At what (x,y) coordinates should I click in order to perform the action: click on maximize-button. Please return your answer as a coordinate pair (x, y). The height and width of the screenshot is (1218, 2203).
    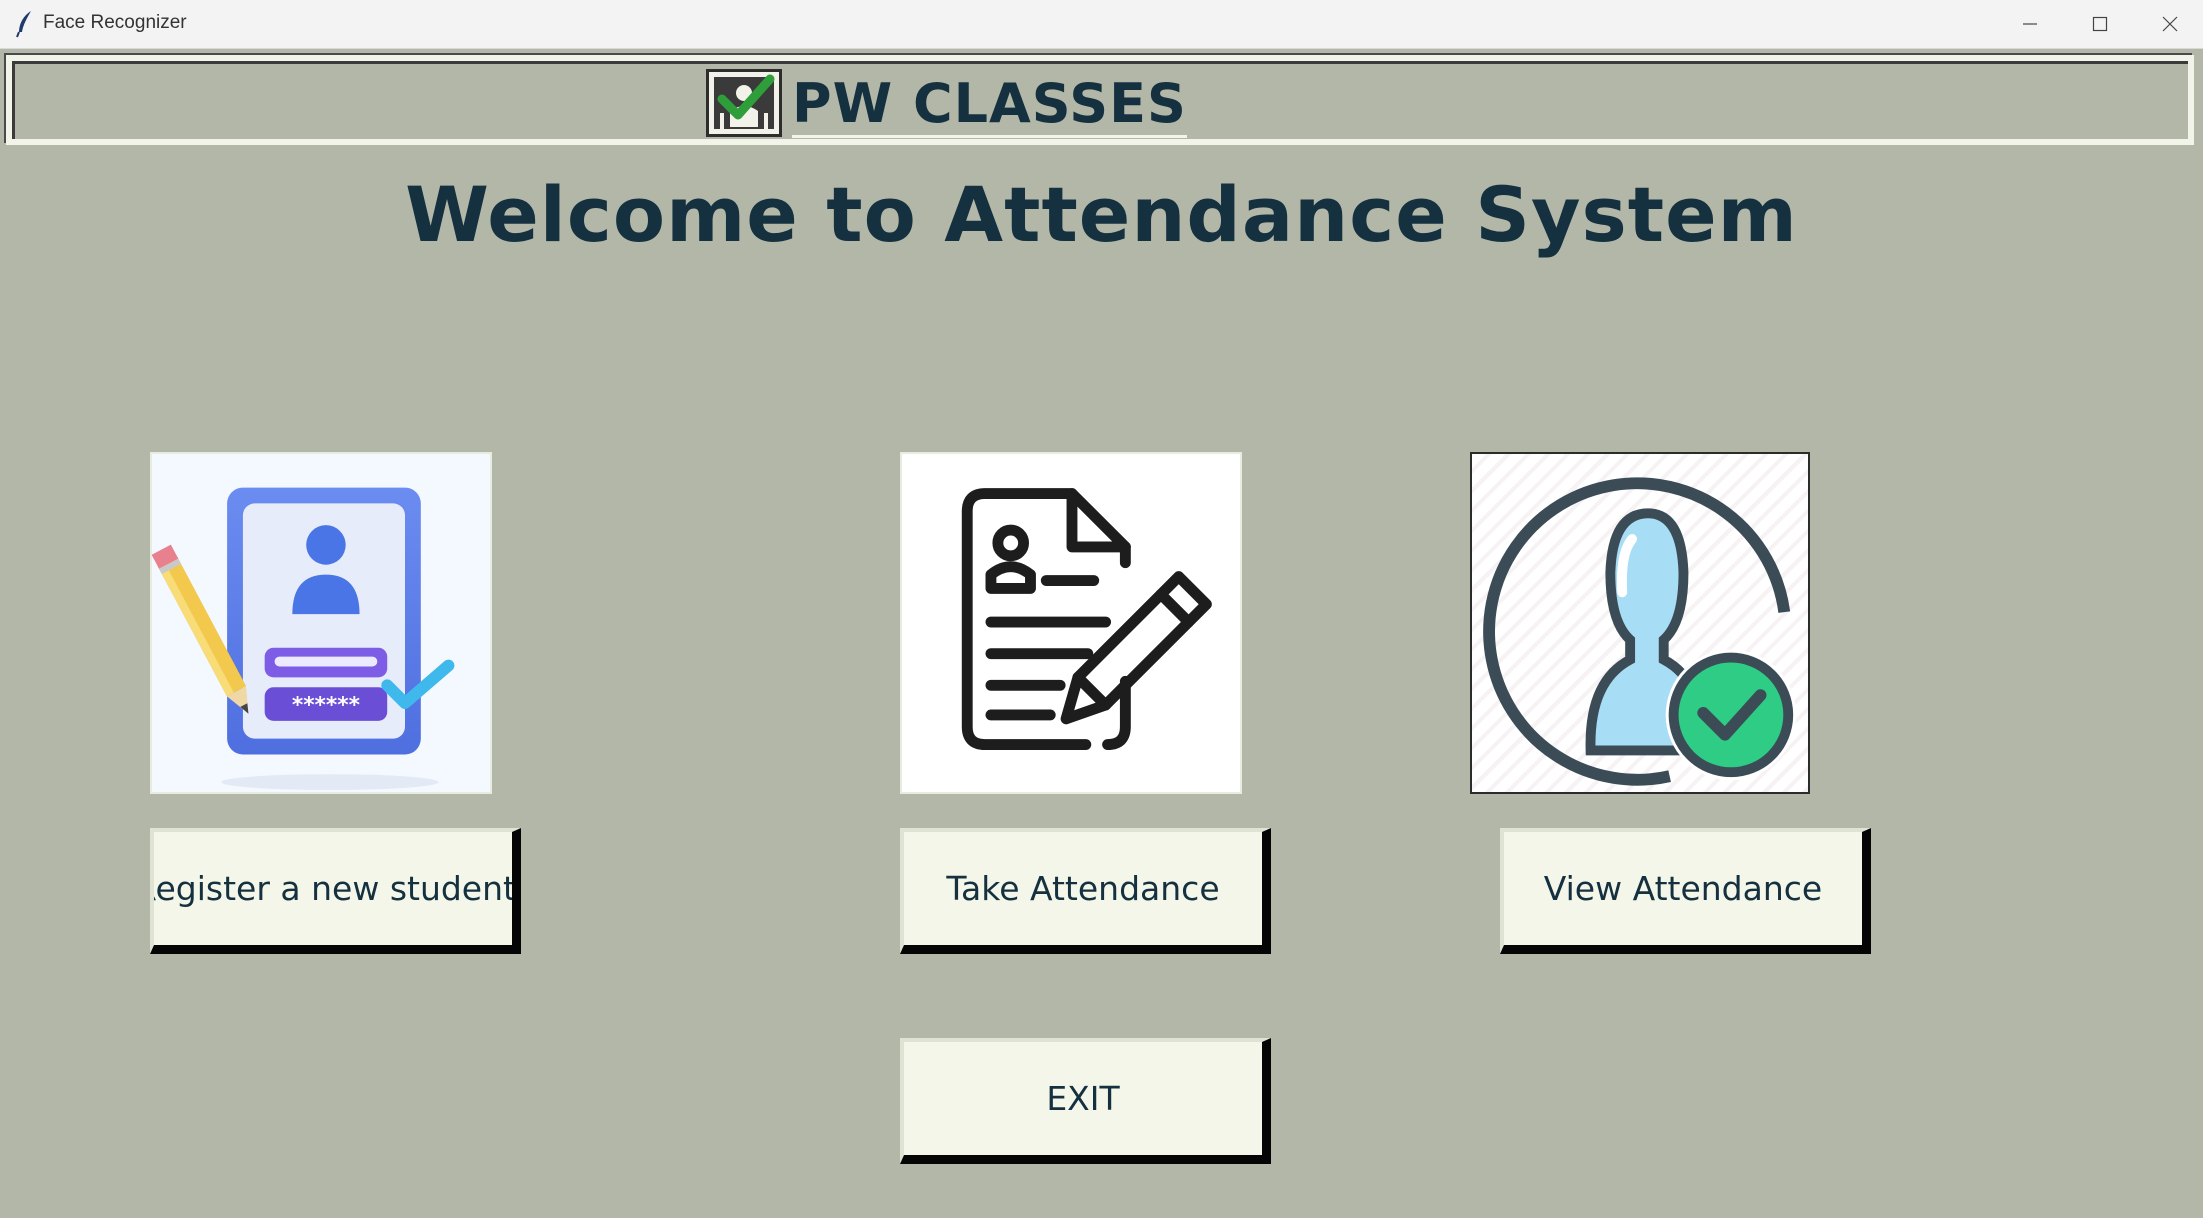
    Looking at the image, I should click on (2100, 24).